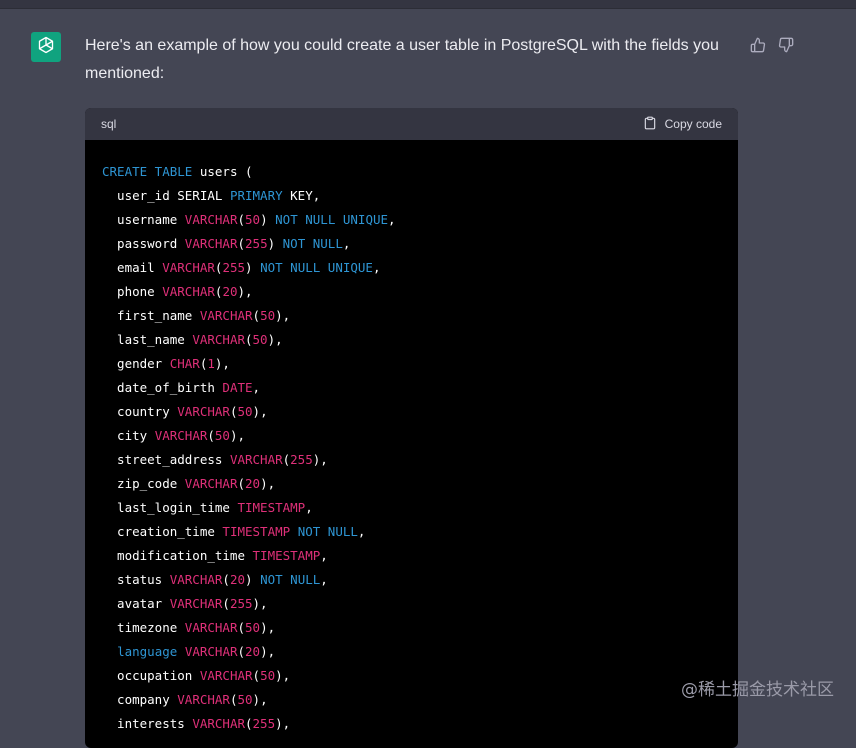  What do you see at coordinates (411, 532) in the screenshot?
I see `code-line: creation_time TIMESTAMP NOT NULL,` at bounding box center [411, 532].